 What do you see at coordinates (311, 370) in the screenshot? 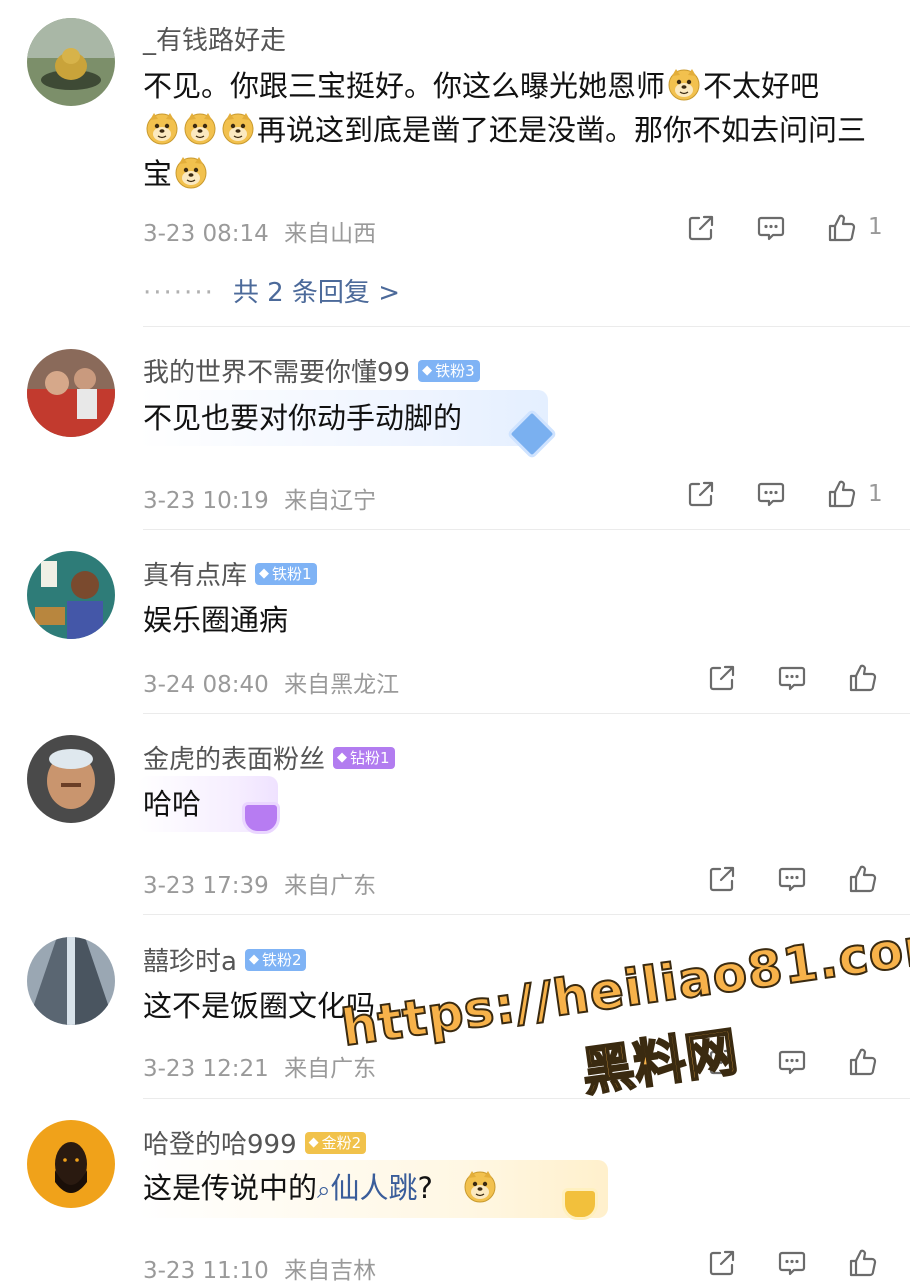
I see `username: 我的世界不需要你懂99 ◆ 铁粉3` at bounding box center [311, 370].